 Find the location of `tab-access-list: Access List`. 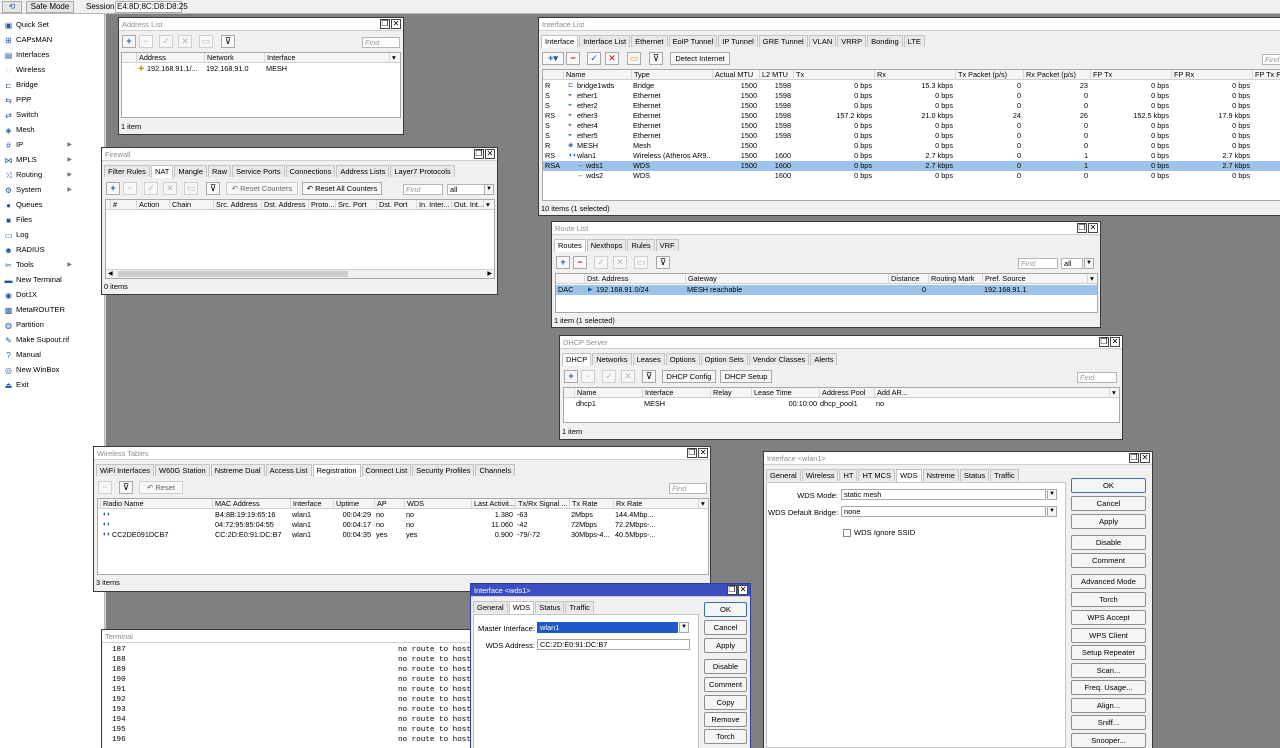

tab-access-list: Access List is located at coordinates (288, 470).